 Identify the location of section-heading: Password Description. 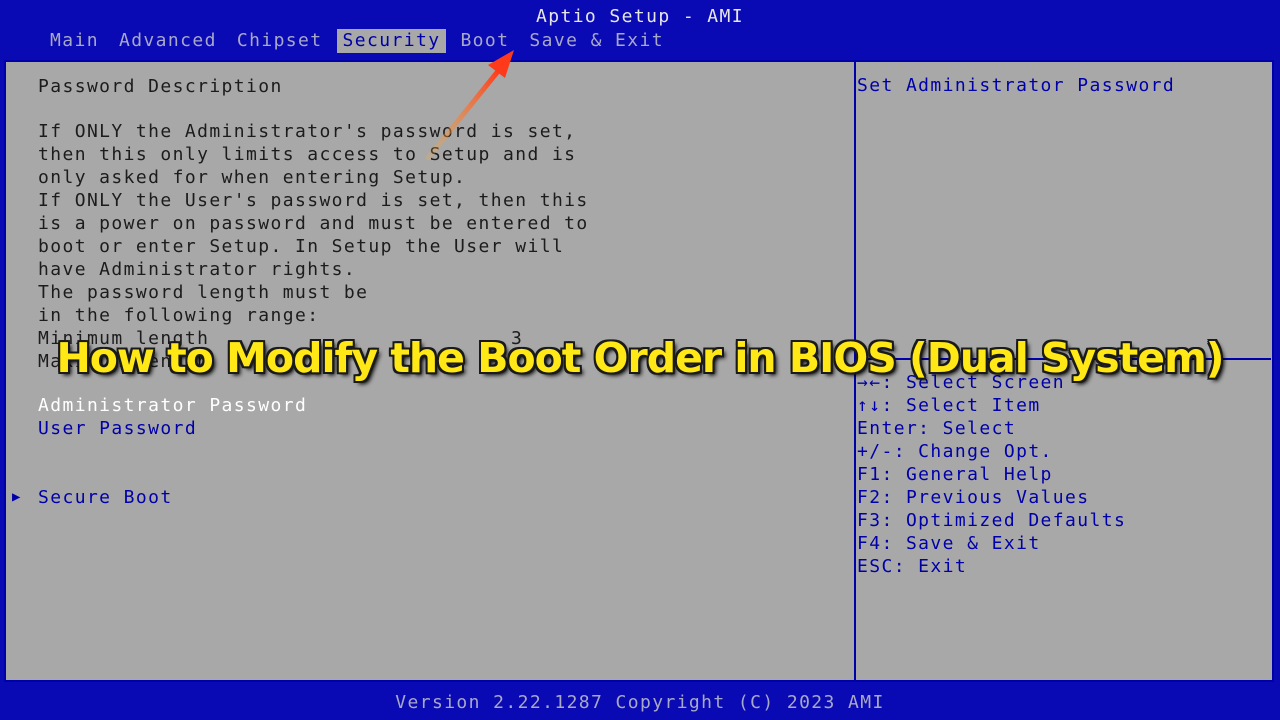
(160, 86).